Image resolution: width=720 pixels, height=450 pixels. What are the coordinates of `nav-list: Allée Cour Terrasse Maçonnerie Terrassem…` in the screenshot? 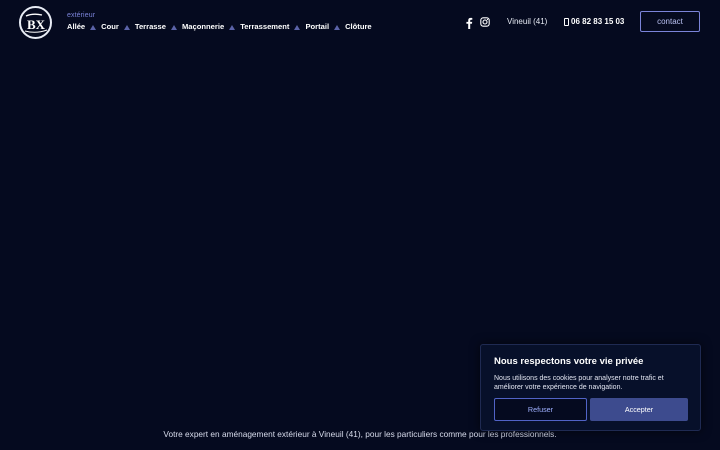 It's located at (219, 27).